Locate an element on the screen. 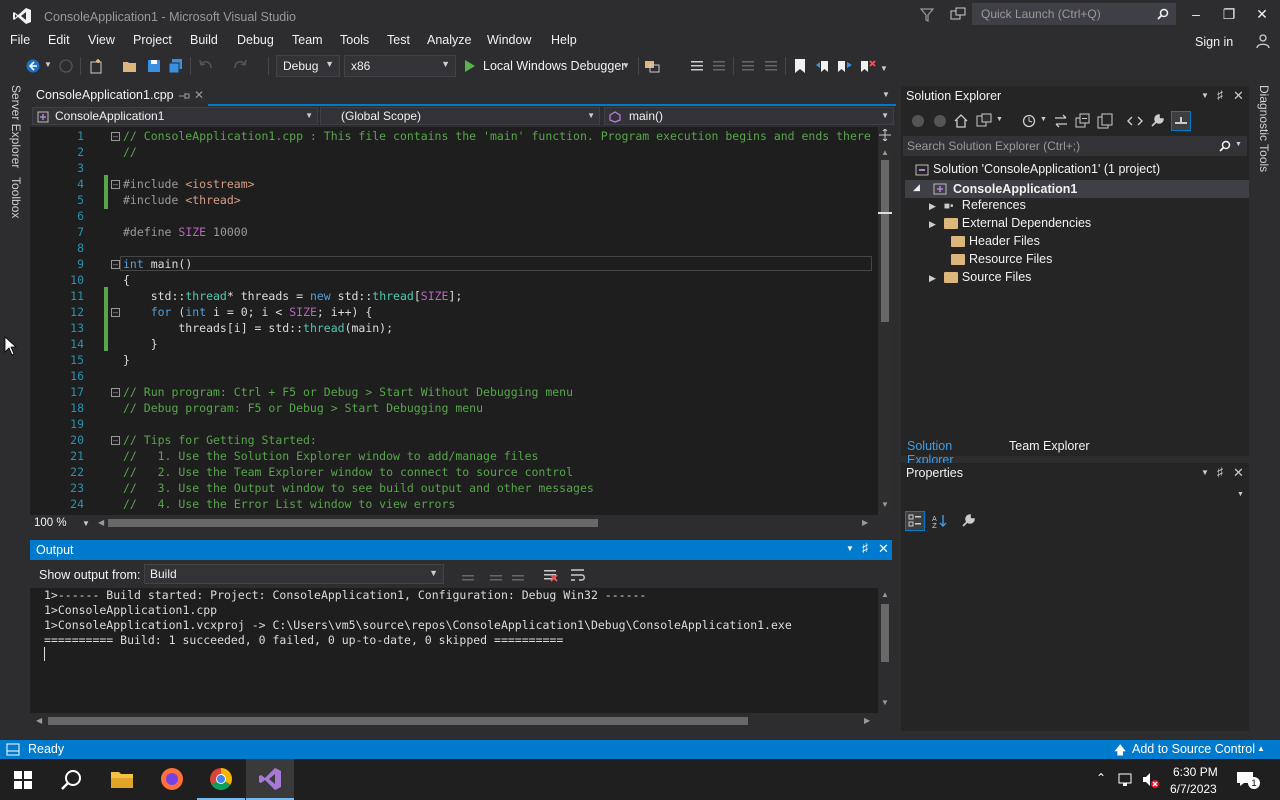  clear-all-icon is located at coordinates (550, 575).